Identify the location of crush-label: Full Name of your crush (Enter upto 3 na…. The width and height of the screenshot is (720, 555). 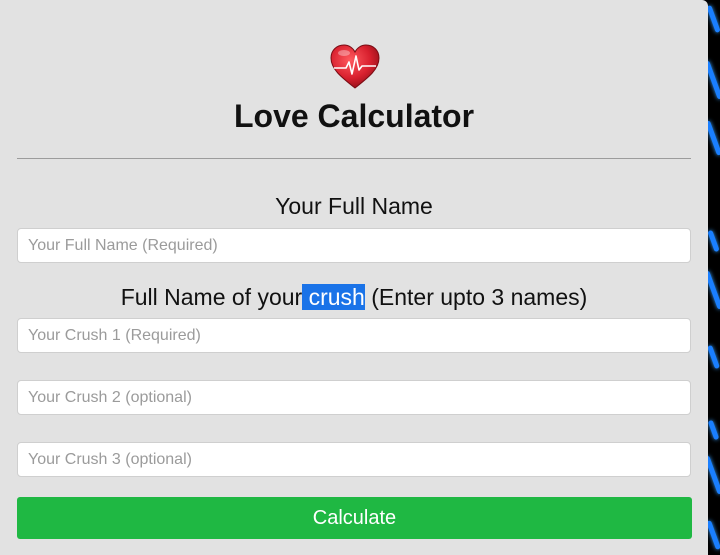
(354, 297).